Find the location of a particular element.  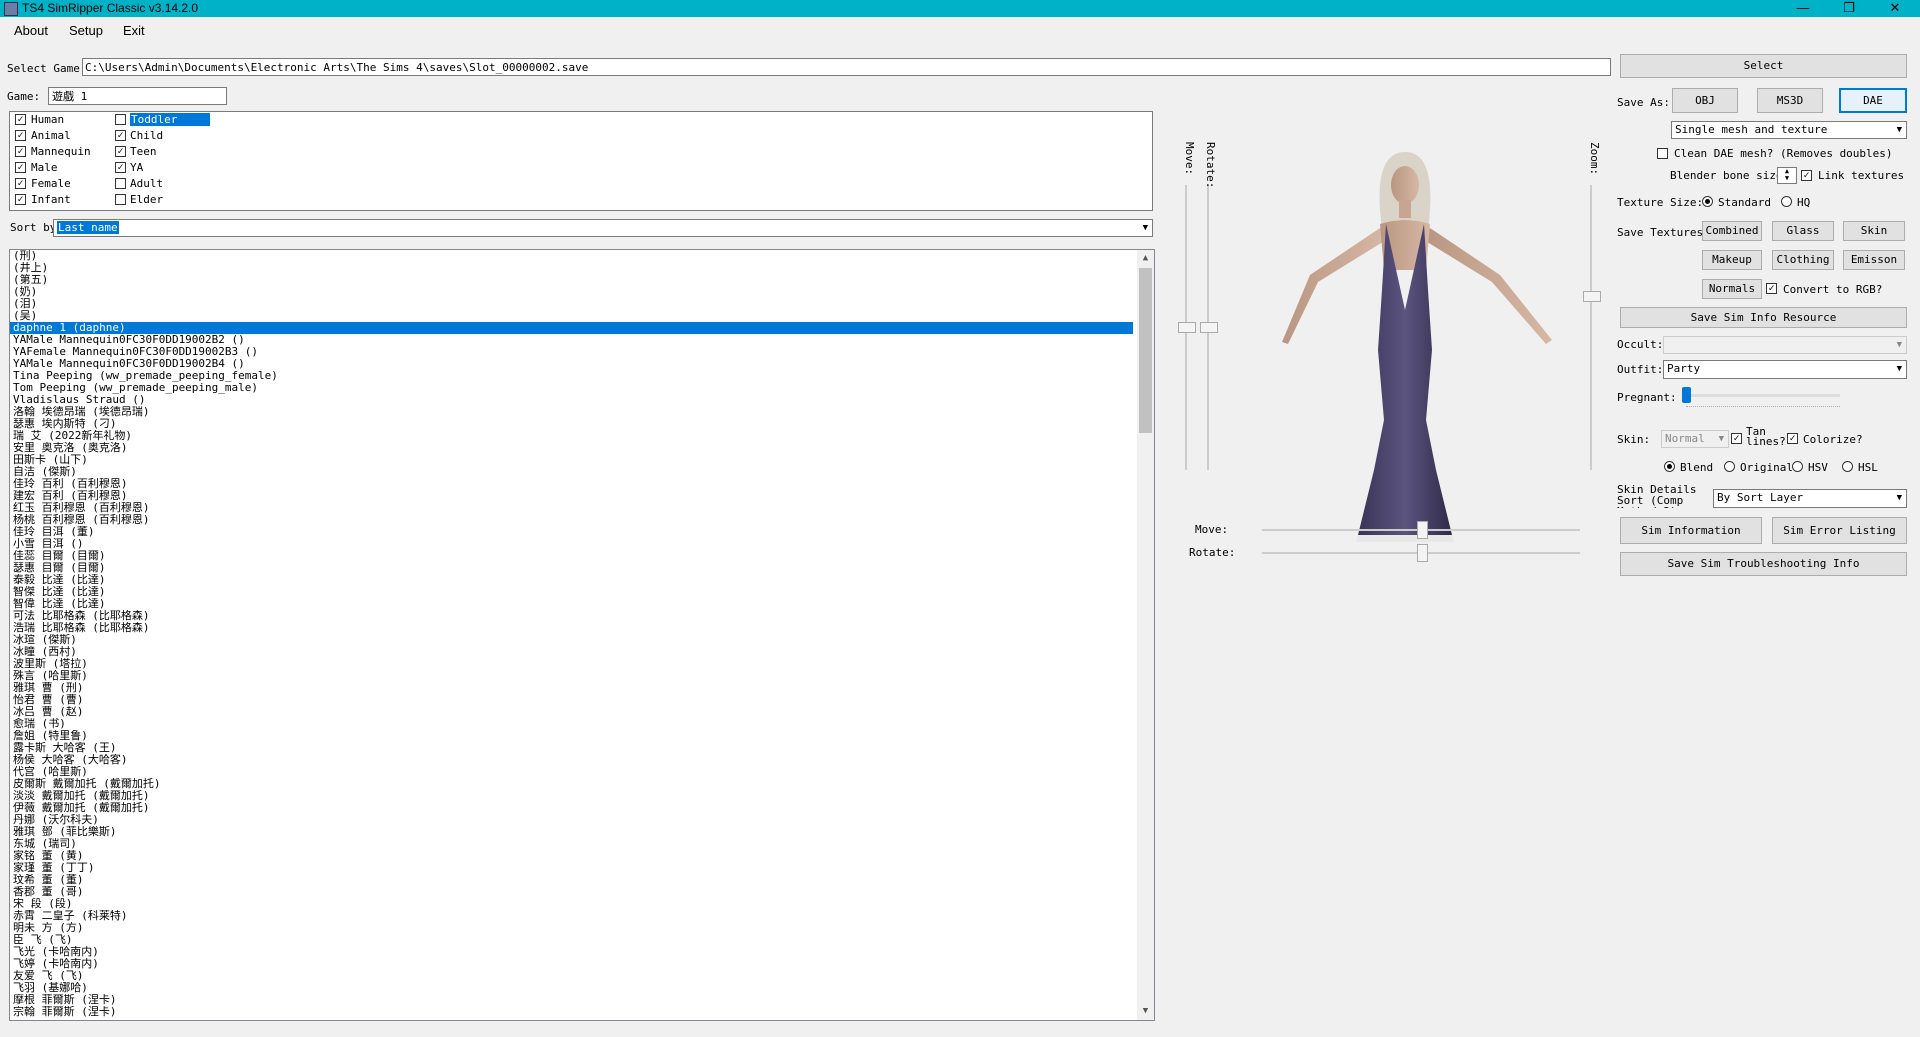

format-obj-button: OBJ is located at coordinates (1705, 100).